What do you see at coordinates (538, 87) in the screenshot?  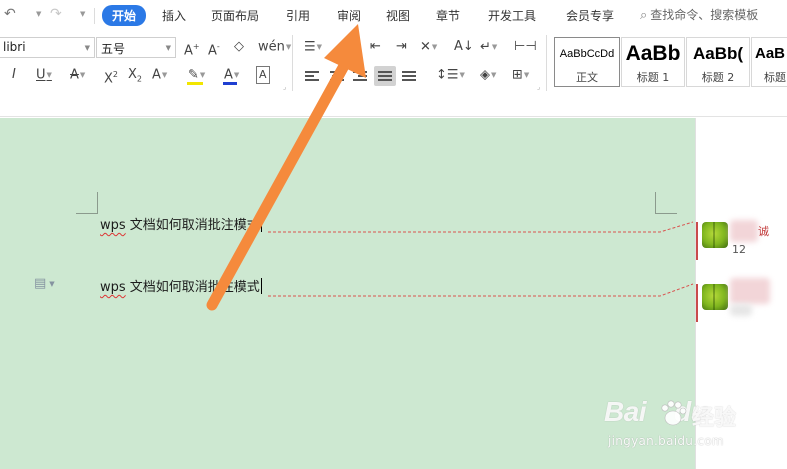 I see `paragraph-dialog-launcher-icon: ⌟` at bounding box center [538, 87].